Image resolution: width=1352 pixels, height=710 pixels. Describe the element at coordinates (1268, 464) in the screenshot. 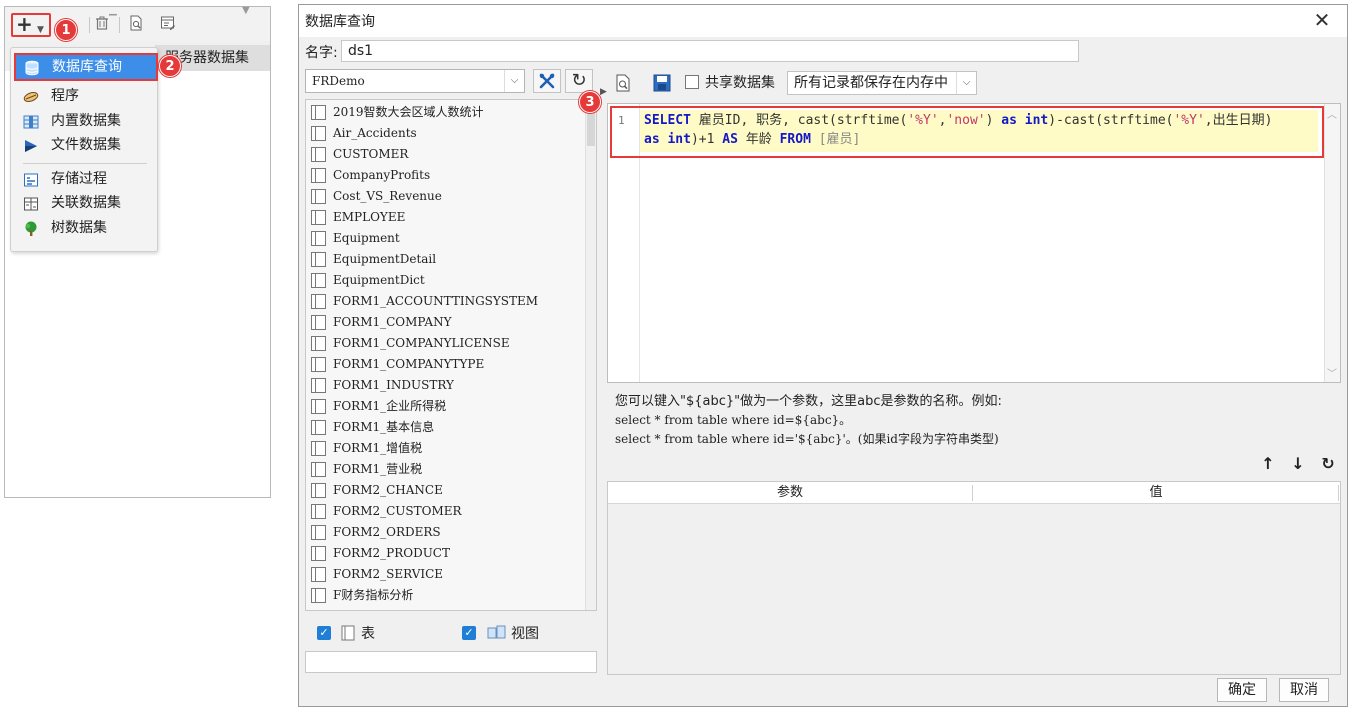

I see `move-up-icon: ↑` at that location.